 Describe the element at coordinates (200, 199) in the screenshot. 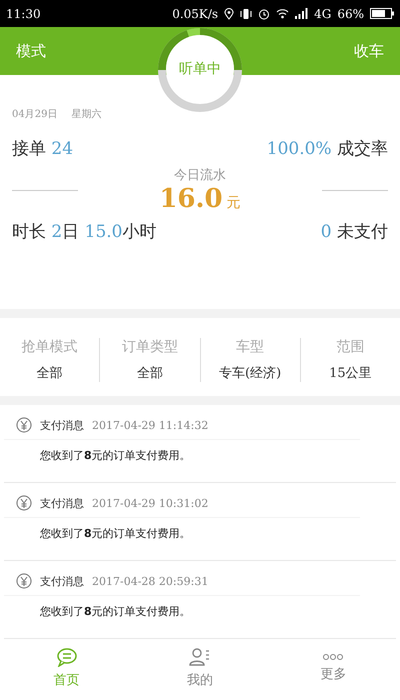

I see `income-amount: 16.0 元` at that location.